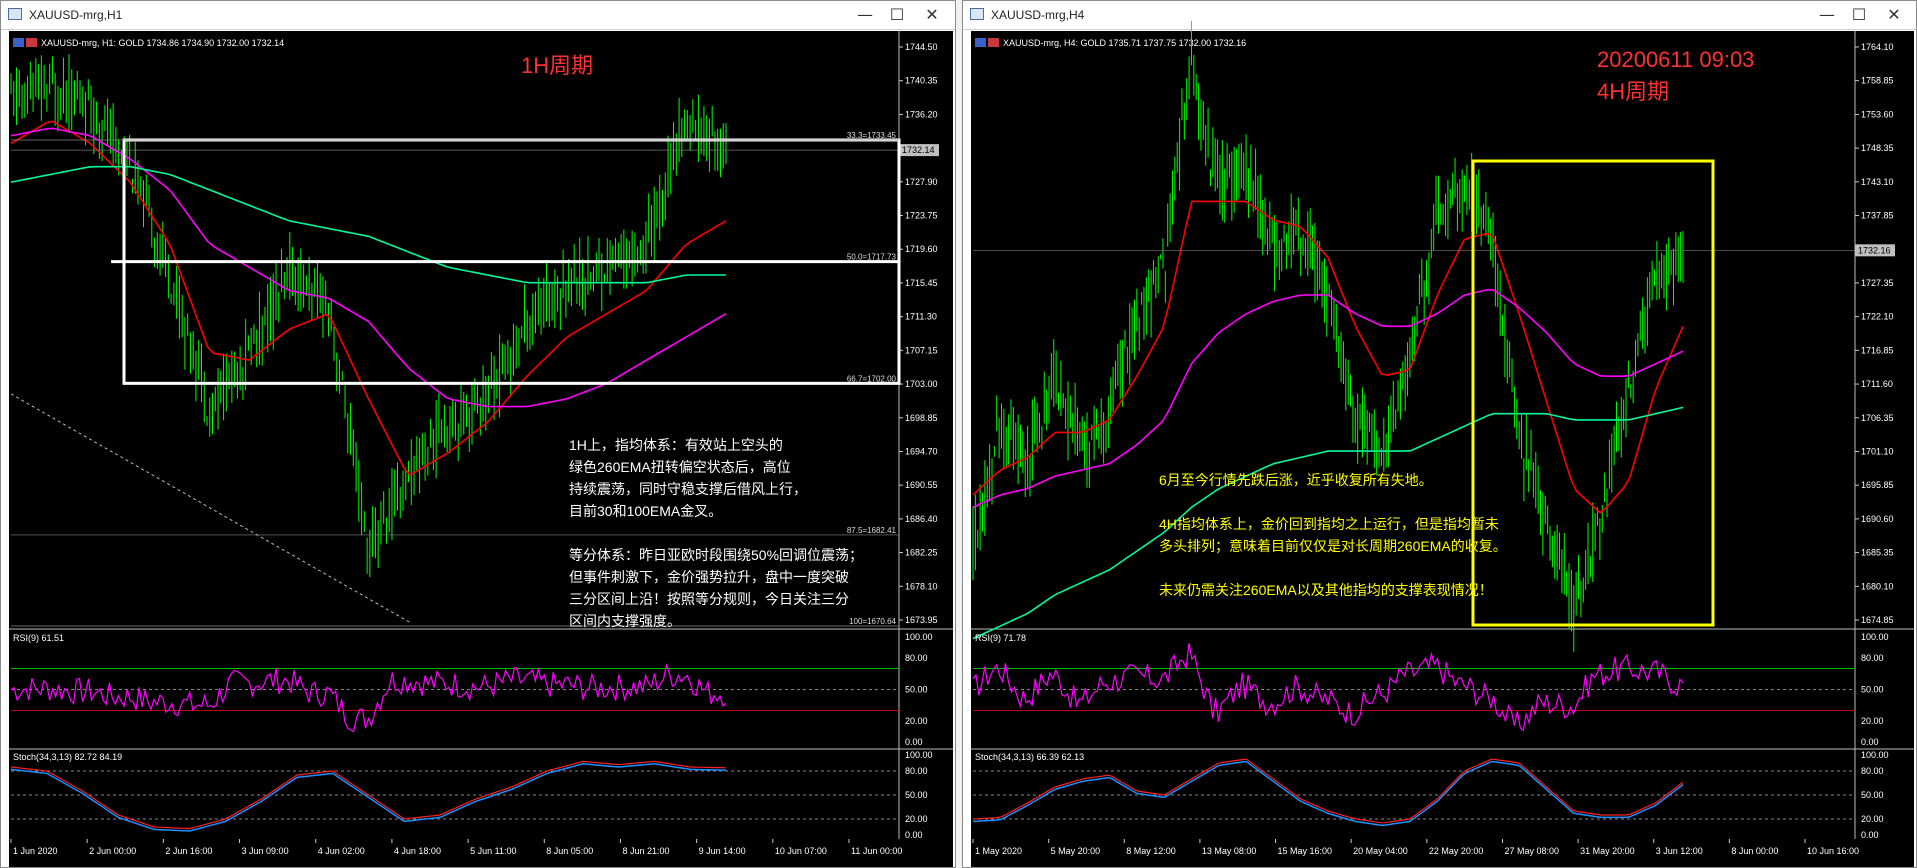 This screenshot has height=868, width=1917. I want to click on fib-level-label: 87.5=1682.41, so click(872, 530).